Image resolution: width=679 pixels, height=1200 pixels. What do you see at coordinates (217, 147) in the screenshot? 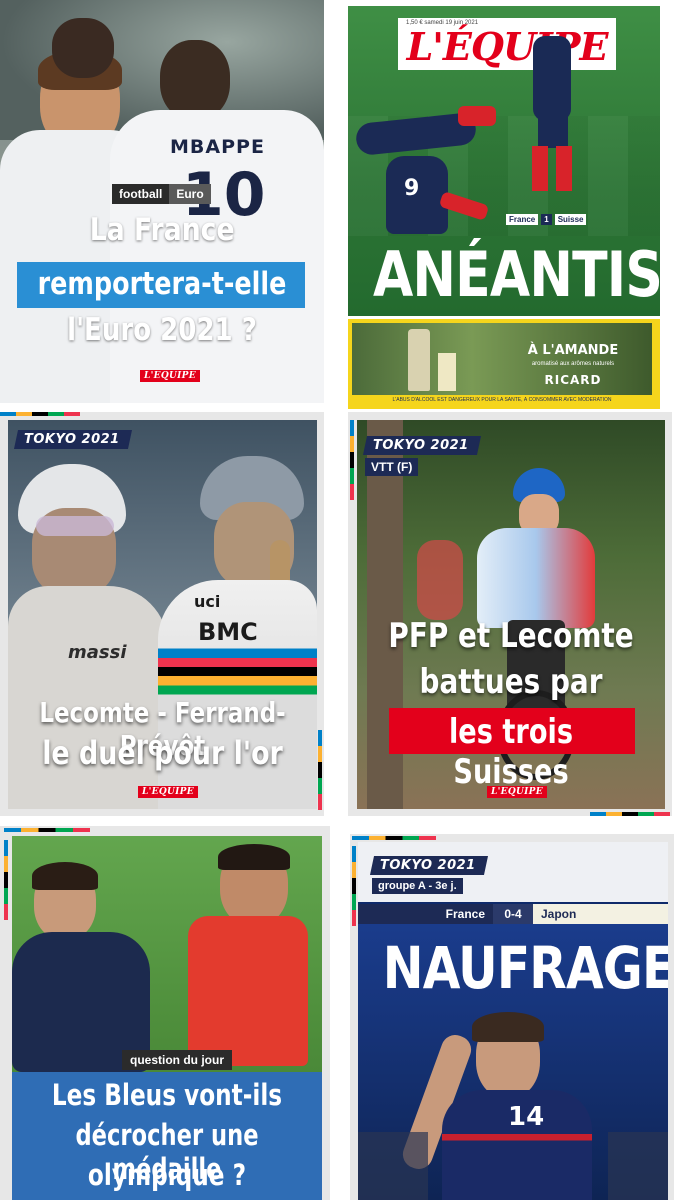
I see `jersey-name: MBAPPE` at bounding box center [217, 147].